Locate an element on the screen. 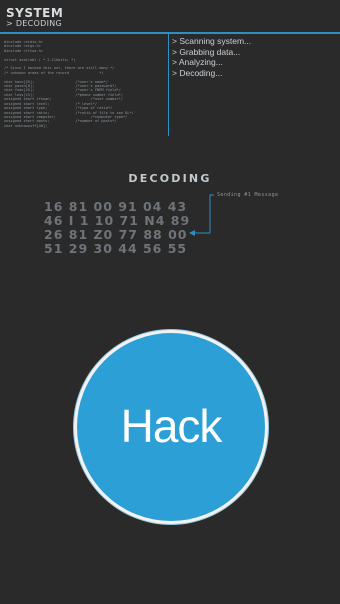 The width and height of the screenshot is (340, 604). hack-button-label: Hack is located at coordinates (171, 426).